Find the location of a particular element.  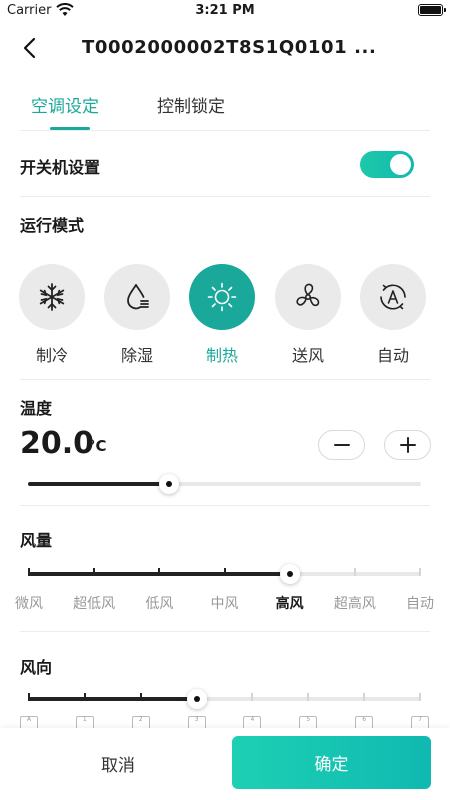

sun-icon is located at coordinates (222, 297).